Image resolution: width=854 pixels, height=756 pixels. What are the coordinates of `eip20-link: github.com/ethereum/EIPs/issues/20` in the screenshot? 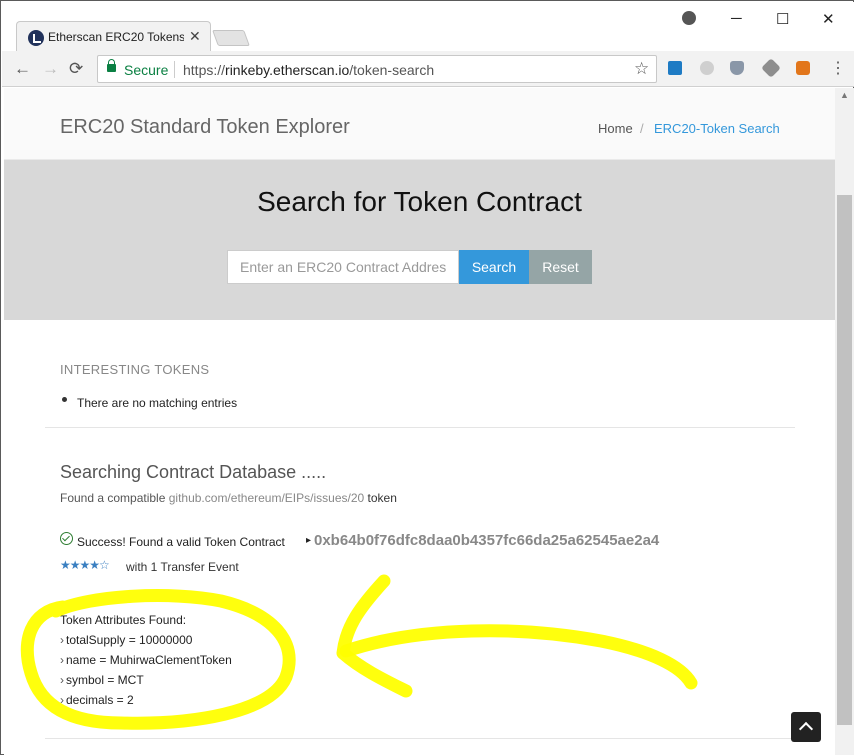 It's located at (266, 498).